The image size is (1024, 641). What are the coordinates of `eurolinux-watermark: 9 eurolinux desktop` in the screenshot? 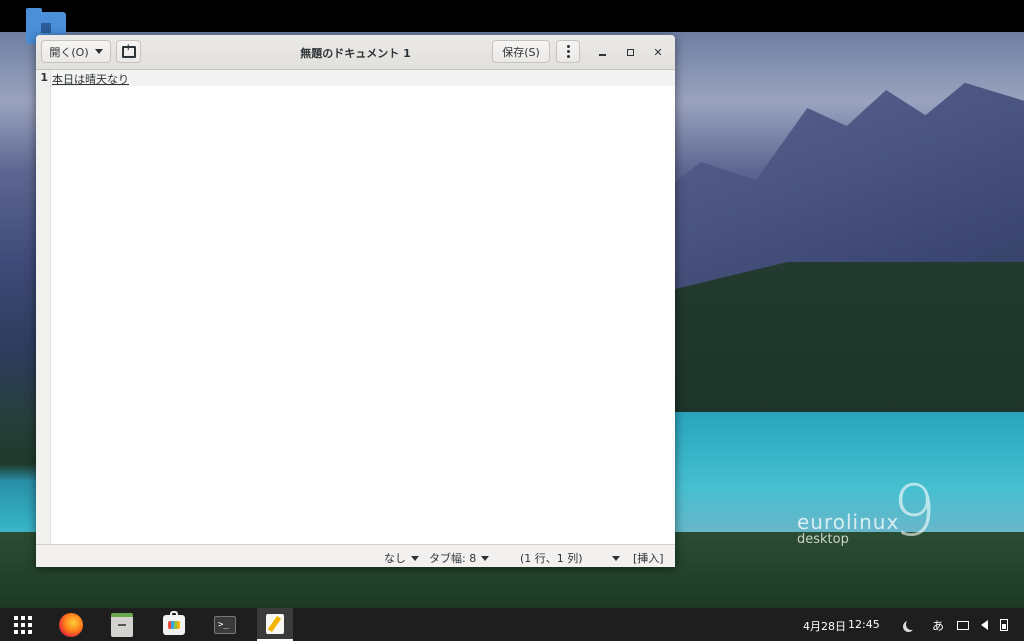 It's located at (867, 511).